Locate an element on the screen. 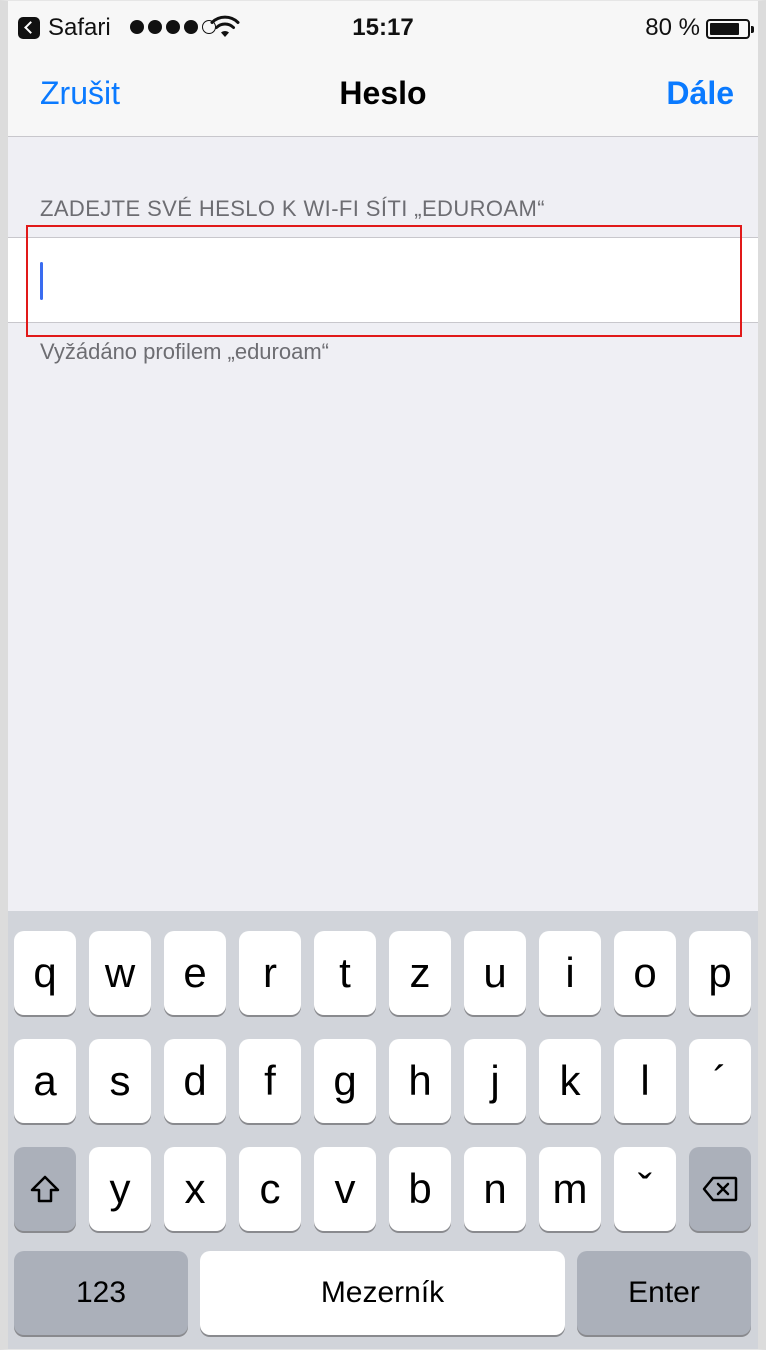  status-bar: Safari 15:17 80 % is located at coordinates (383, 29).